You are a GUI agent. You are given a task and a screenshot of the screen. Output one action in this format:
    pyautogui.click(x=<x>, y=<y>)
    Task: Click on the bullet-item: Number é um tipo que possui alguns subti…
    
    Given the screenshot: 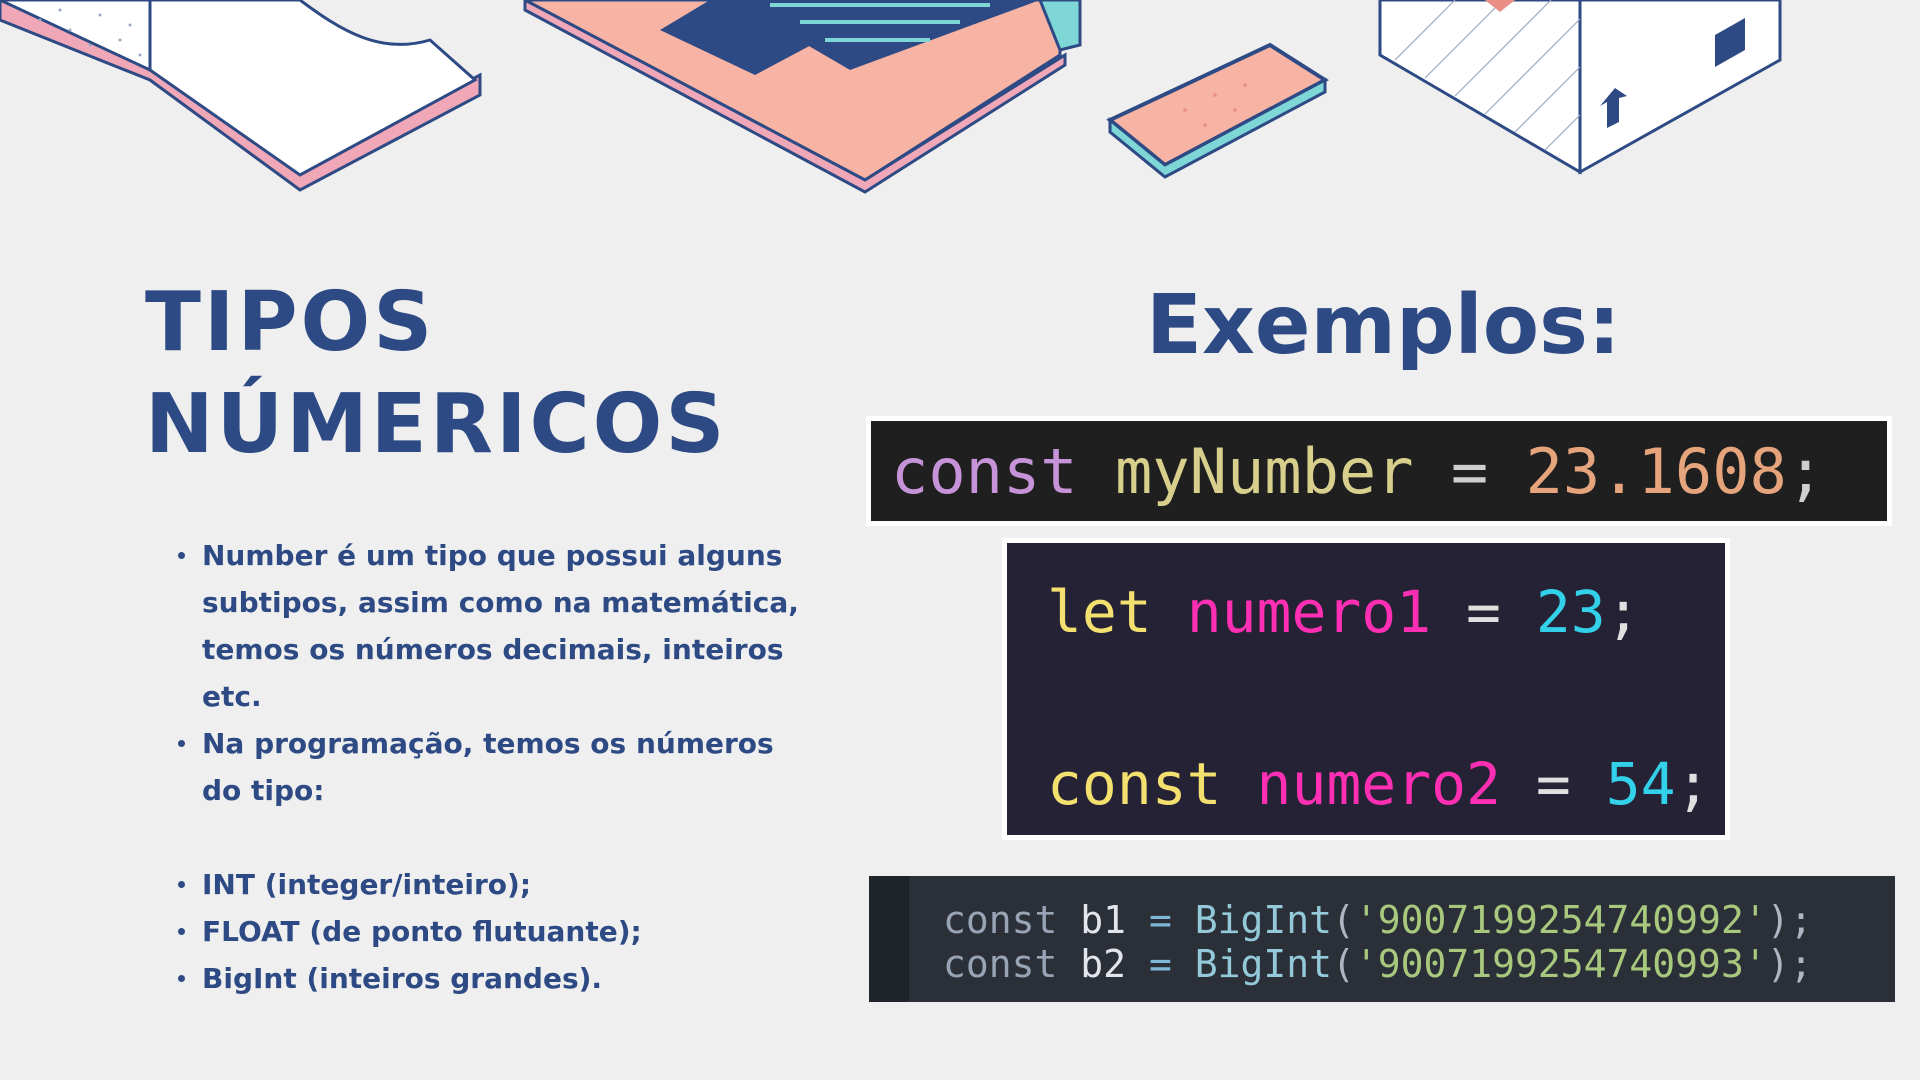 What is the action you would take?
    pyautogui.click(x=498, y=626)
    